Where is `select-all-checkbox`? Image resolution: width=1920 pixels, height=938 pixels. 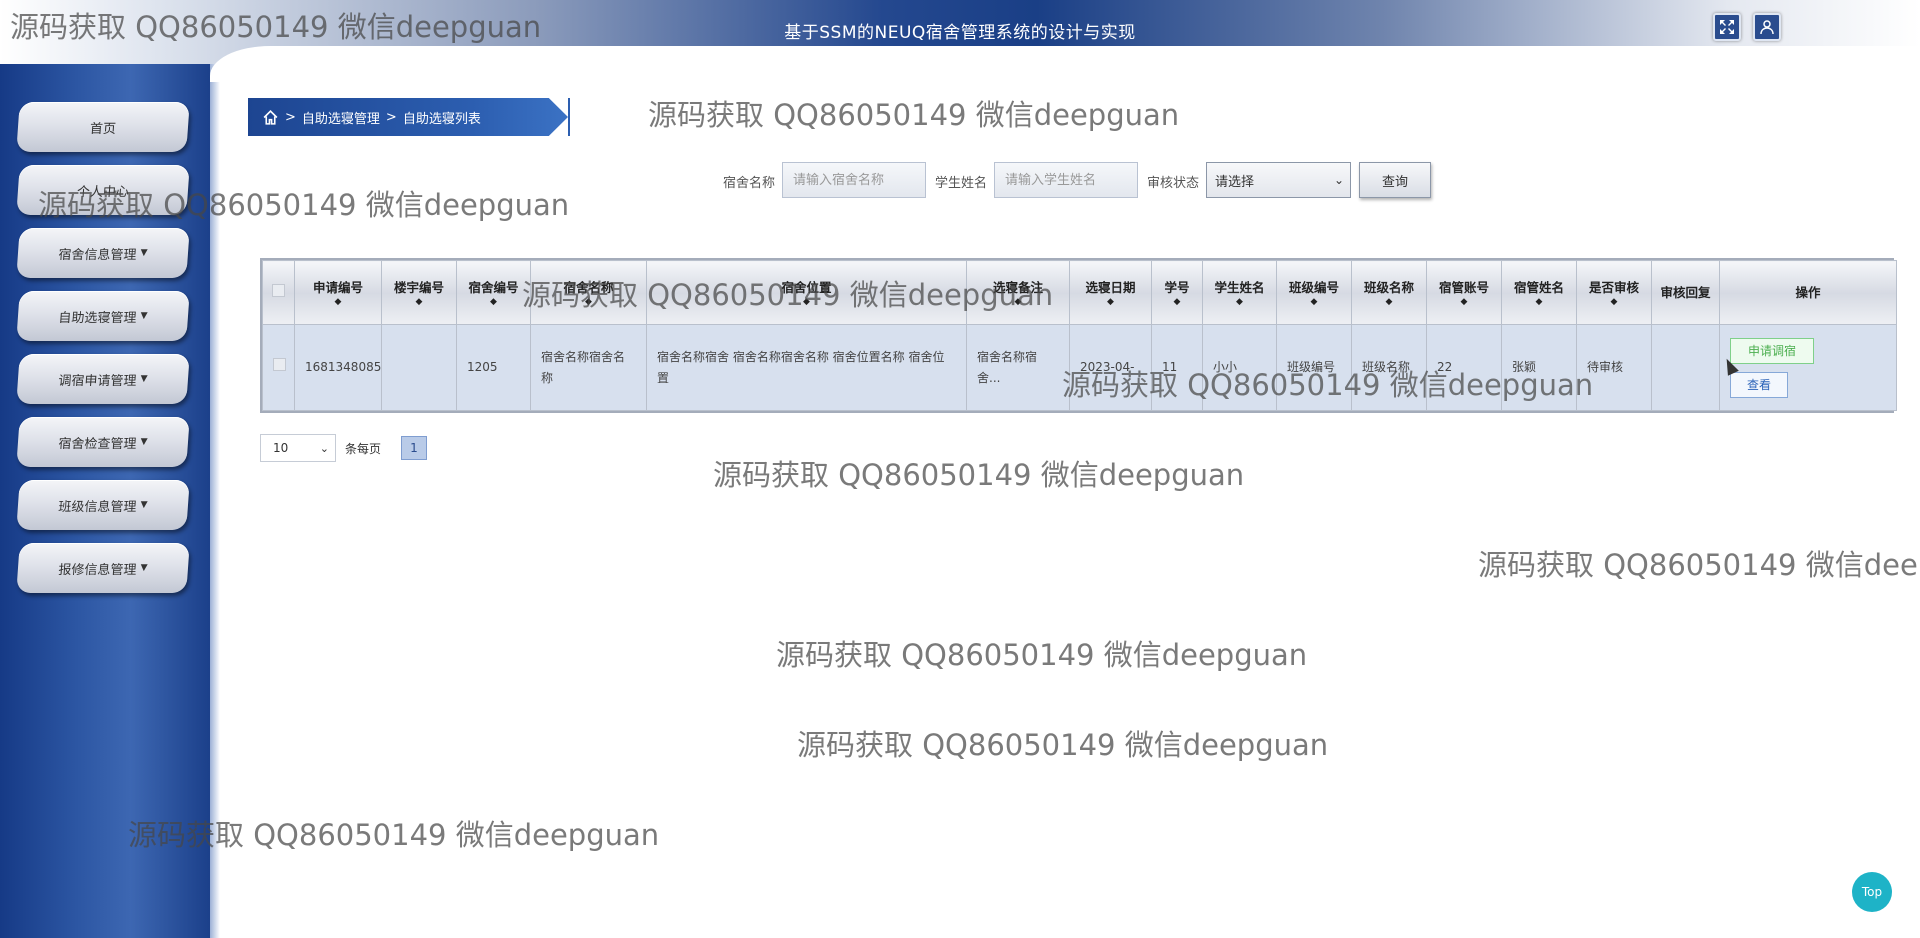 select-all-checkbox is located at coordinates (278, 290).